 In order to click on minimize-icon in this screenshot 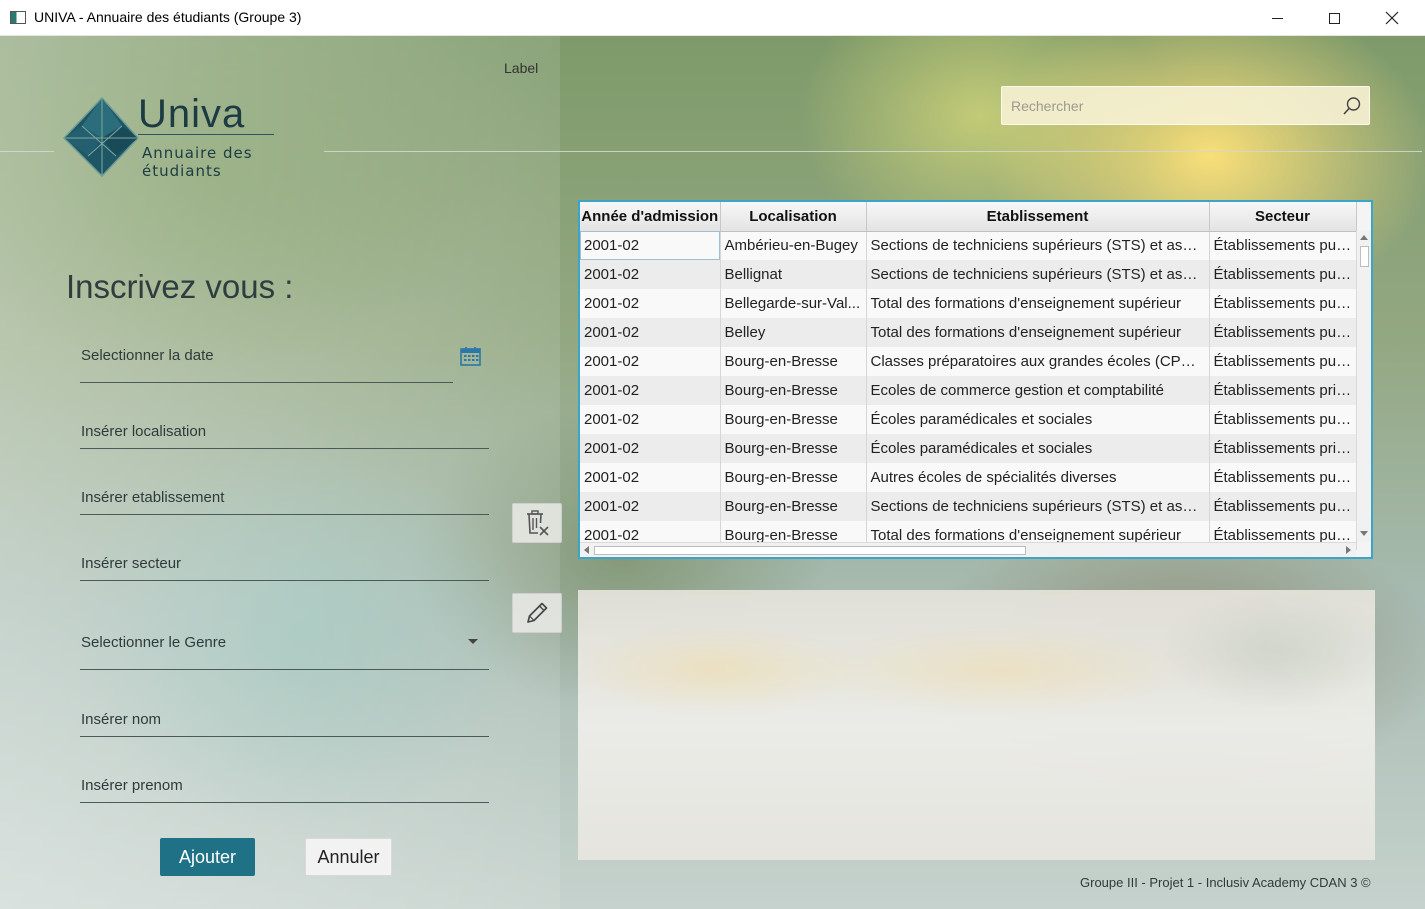, I will do `click(1277, 18)`.